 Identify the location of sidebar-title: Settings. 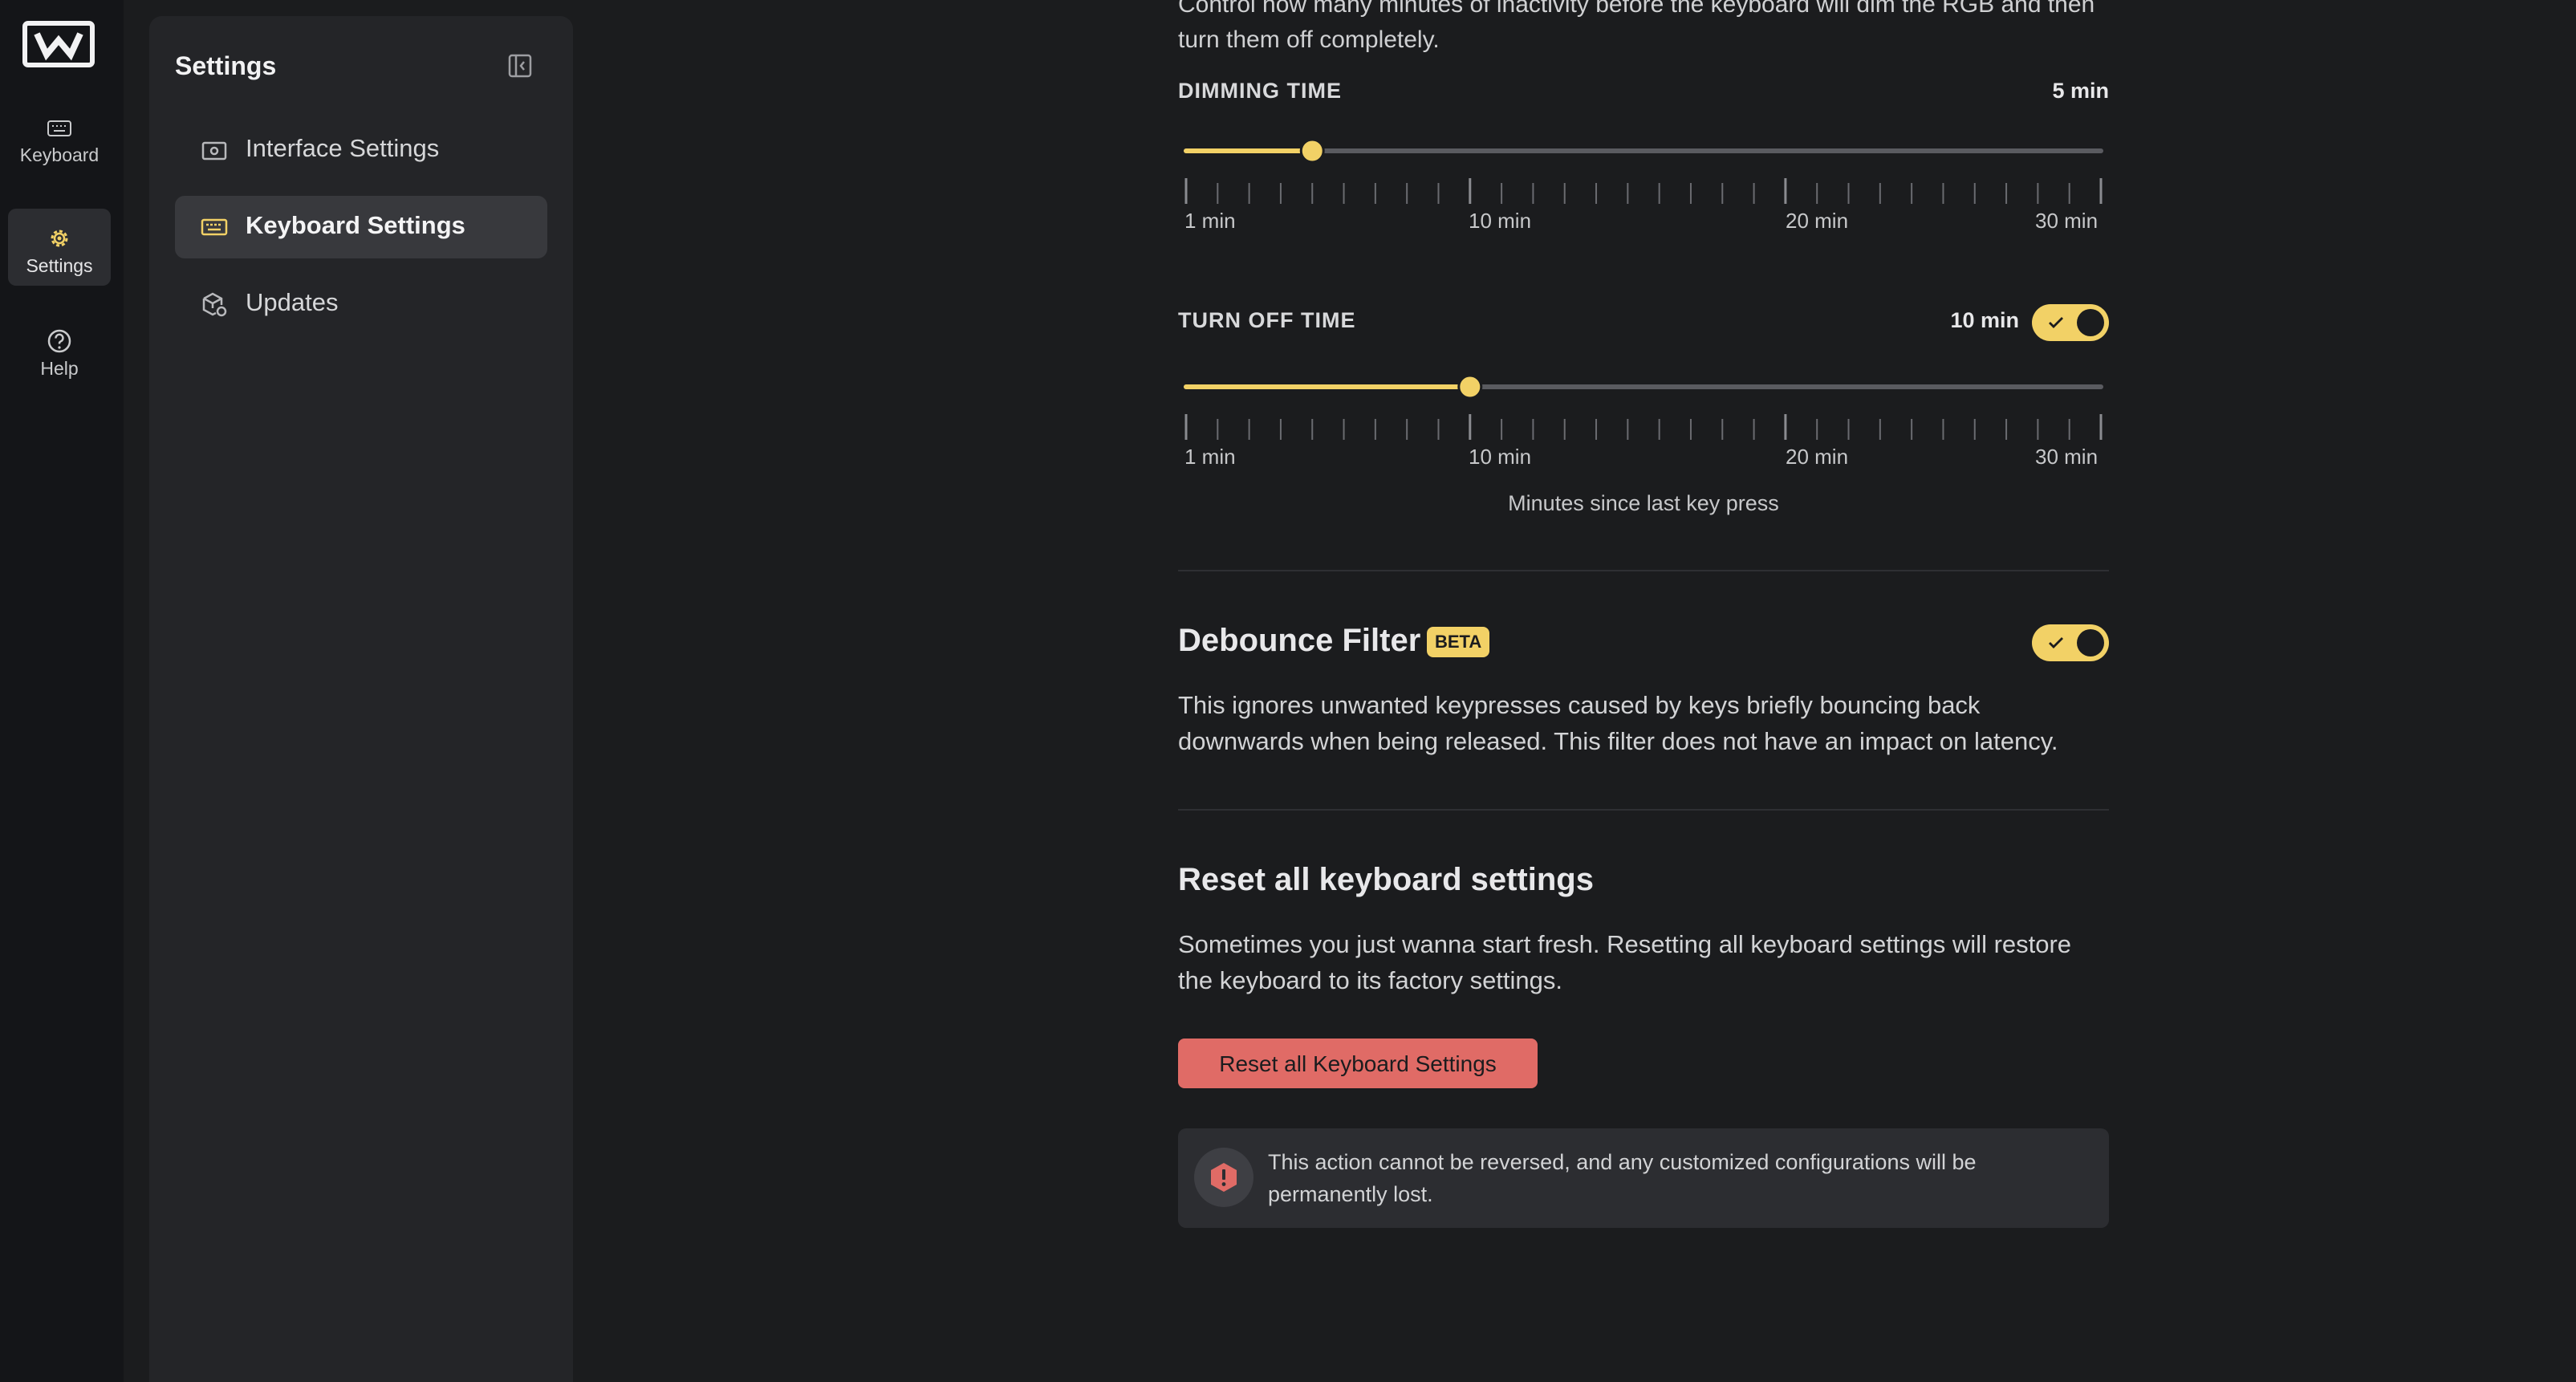
(226, 65).